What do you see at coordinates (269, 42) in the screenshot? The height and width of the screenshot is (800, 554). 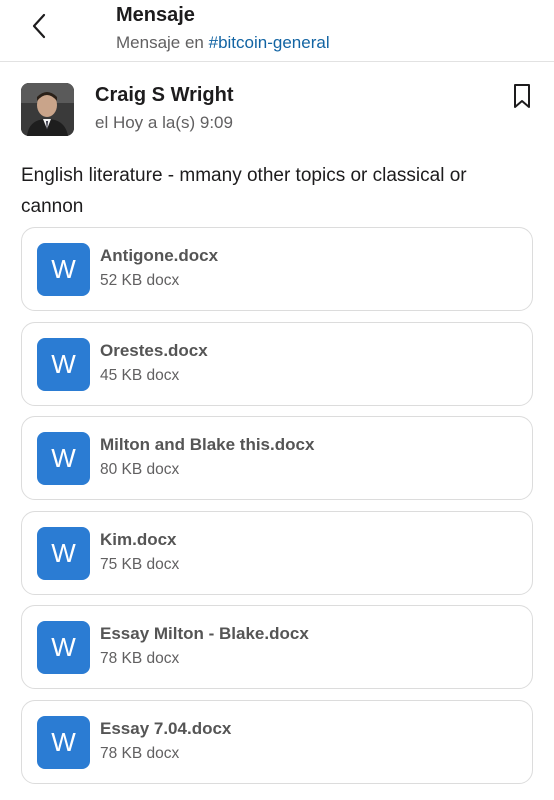 I see `channel-link: #bitcoin-general` at bounding box center [269, 42].